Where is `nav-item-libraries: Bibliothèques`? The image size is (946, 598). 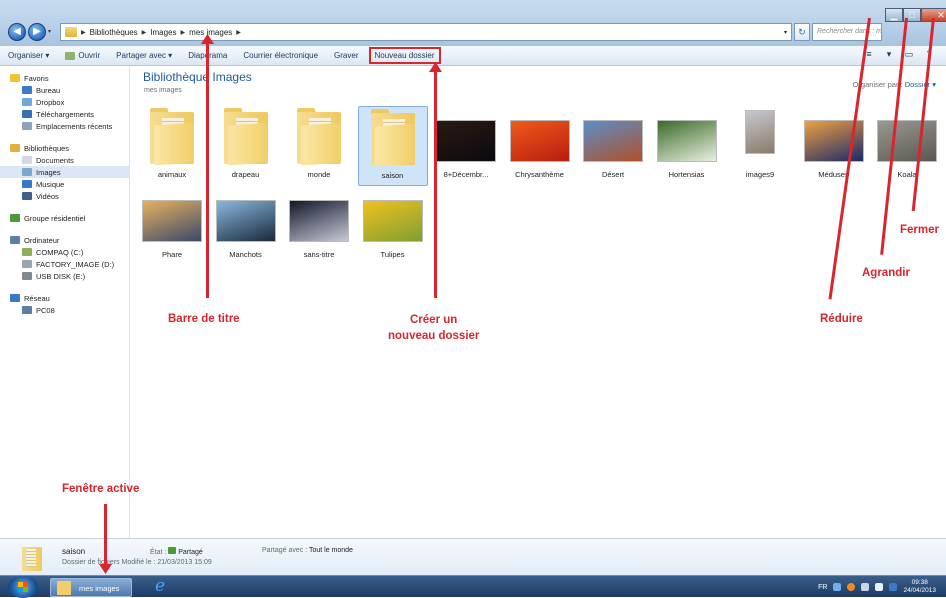 nav-item-libraries: Bibliothèques is located at coordinates (64, 148).